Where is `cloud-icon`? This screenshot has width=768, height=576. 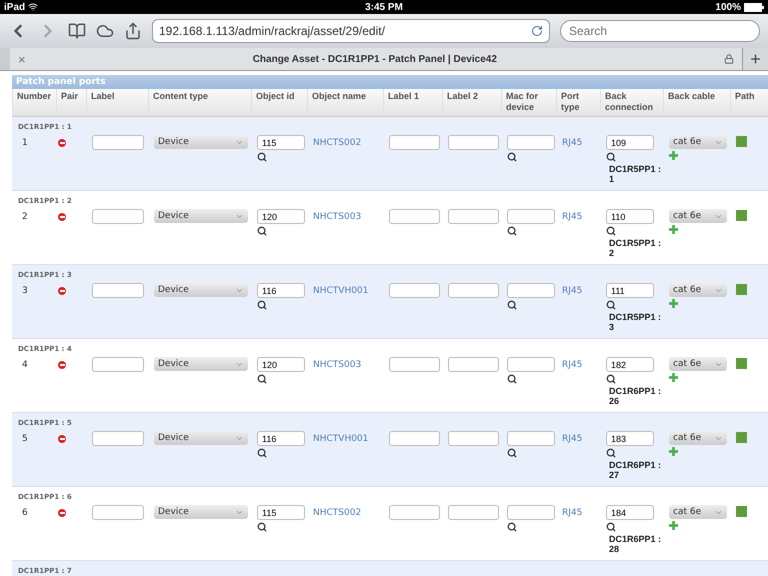 cloud-icon is located at coordinates (105, 31).